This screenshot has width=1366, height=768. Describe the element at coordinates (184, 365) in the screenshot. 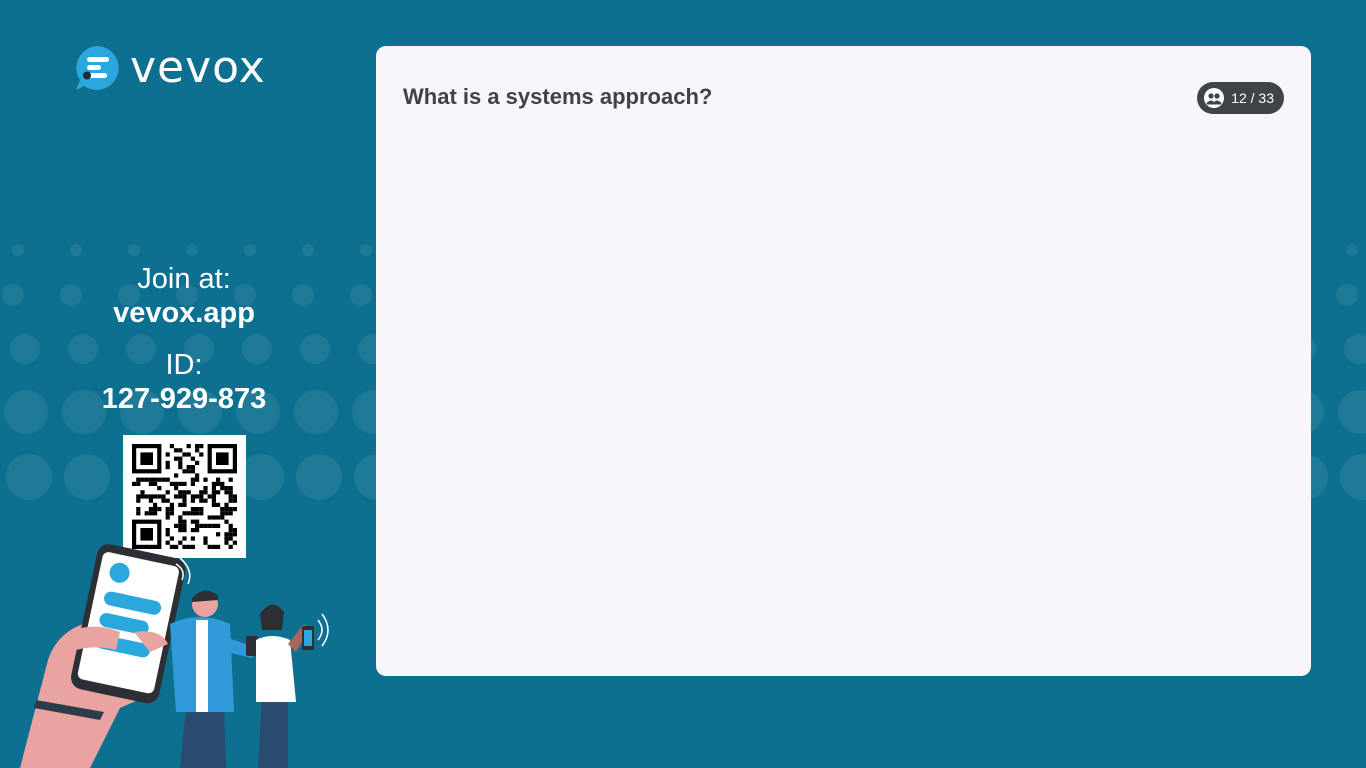

I see `session-id-label: ID:` at that location.